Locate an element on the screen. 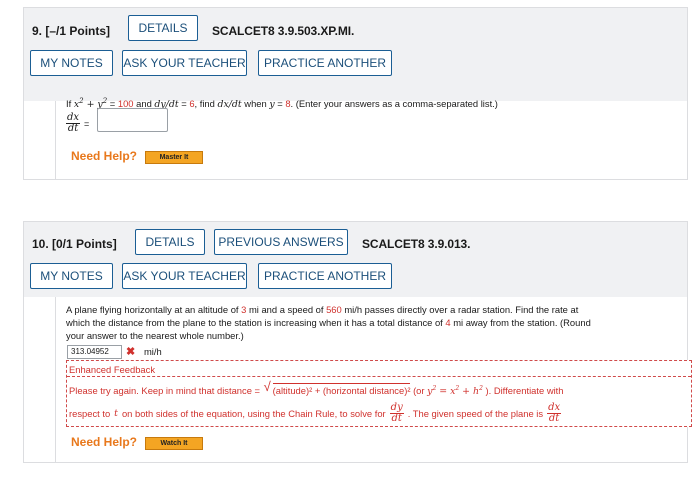 Image resolution: width=700 pixels, height=477 pixels. watch-it-button: Watch It is located at coordinates (174, 443).